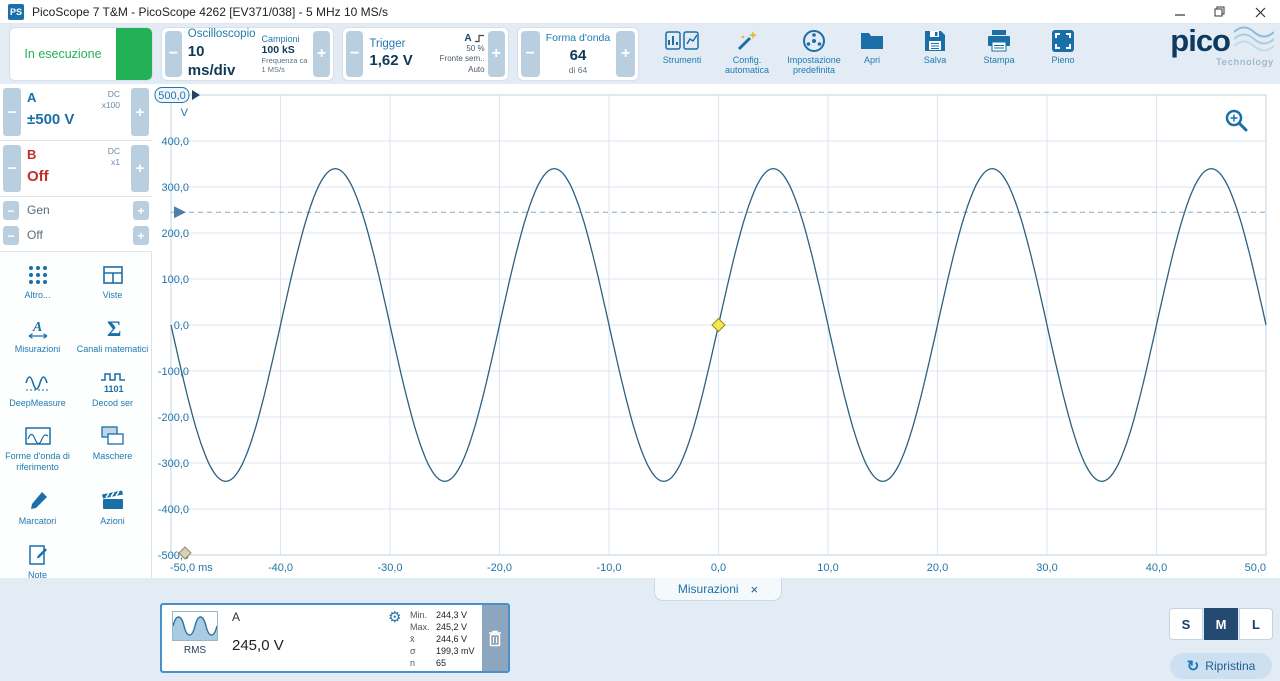 This screenshot has height=681, width=1280. What do you see at coordinates (467, 38) in the screenshot?
I see `trigger-source: A` at bounding box center [467, 38].